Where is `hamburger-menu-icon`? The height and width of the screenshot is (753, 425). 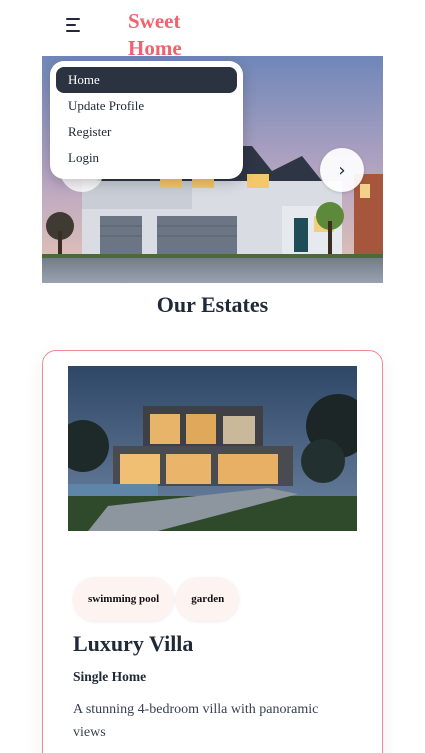
hamburger-menu-icon is located at coordinates (75, 26).